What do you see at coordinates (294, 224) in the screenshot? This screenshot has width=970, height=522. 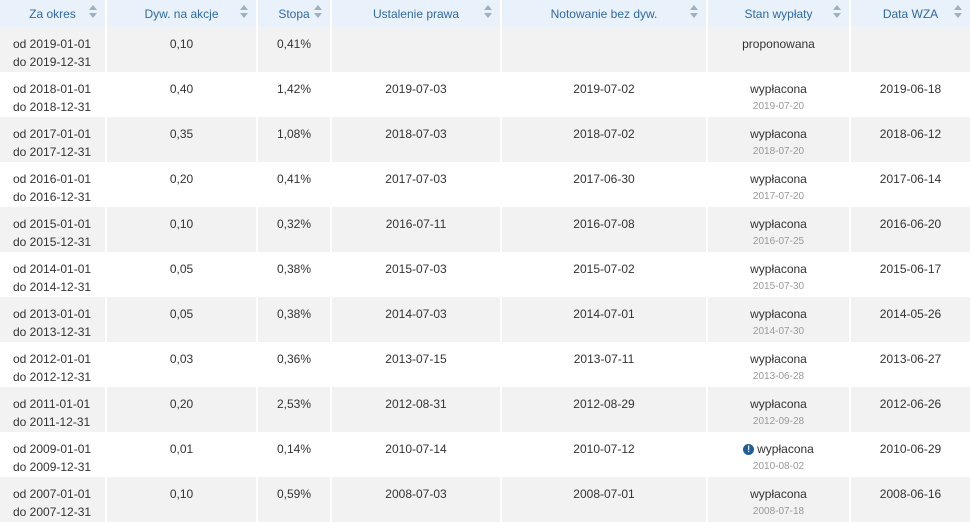 I see `dividend-rate: 0,32%` at bounding box center [294, 224].